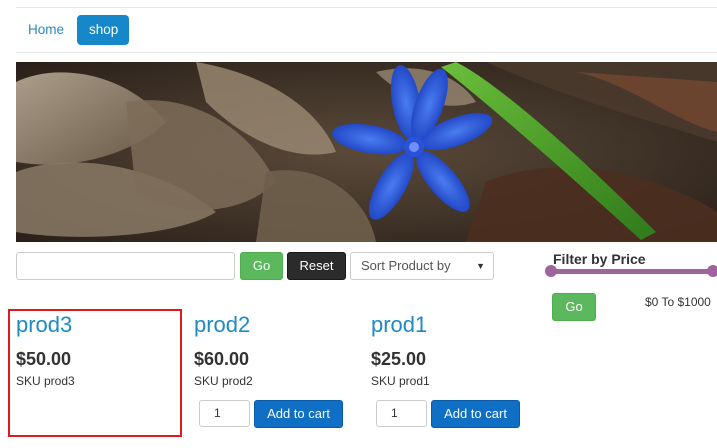 The height and width of the screenshot is (448, 717). I want to click on product-price-prod2: $60.00, so click(222, 359).